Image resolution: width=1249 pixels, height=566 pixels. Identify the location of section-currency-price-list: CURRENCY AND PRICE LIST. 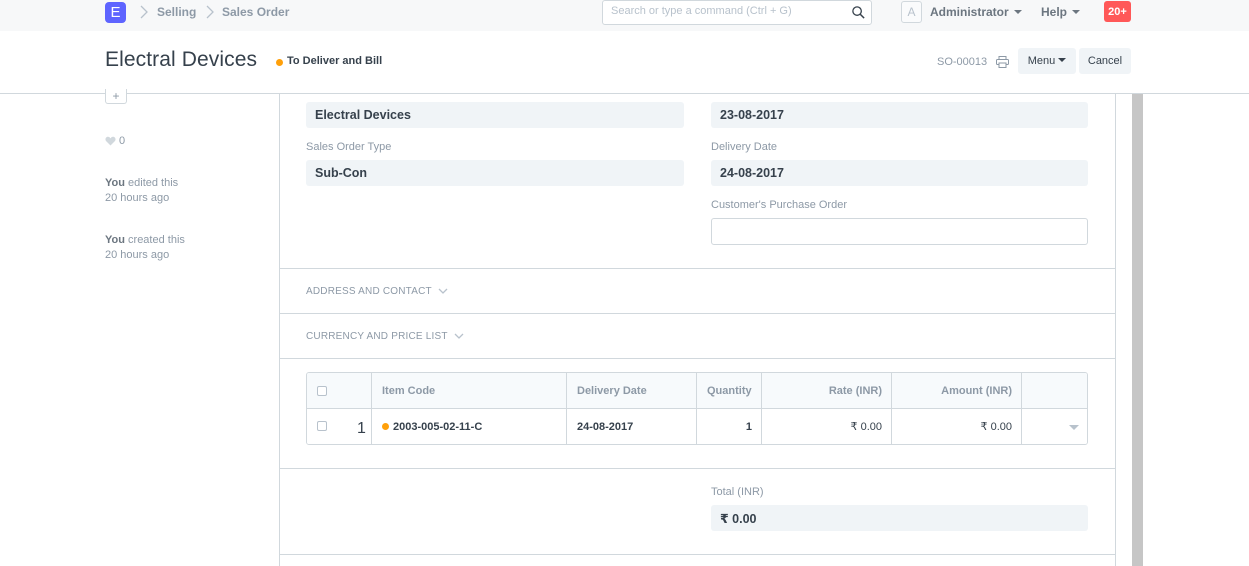
(385, 336).